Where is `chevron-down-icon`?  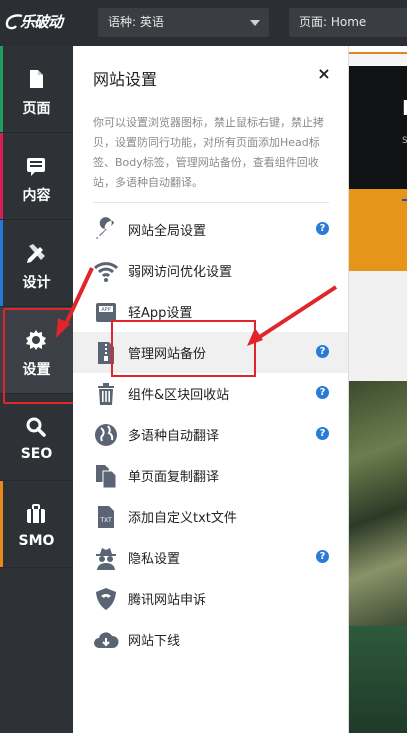 chevron-down-icon is located at coordinates (255, 23).